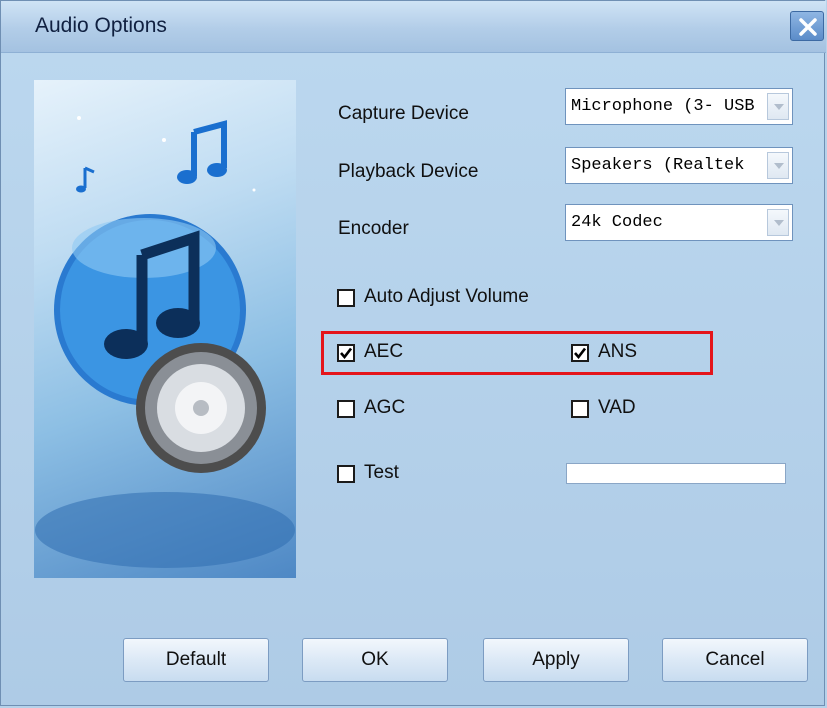  Describe the element at coordinates (408, 171) in the screenshot. I see `playback-device-label: Playback Device` at that location.